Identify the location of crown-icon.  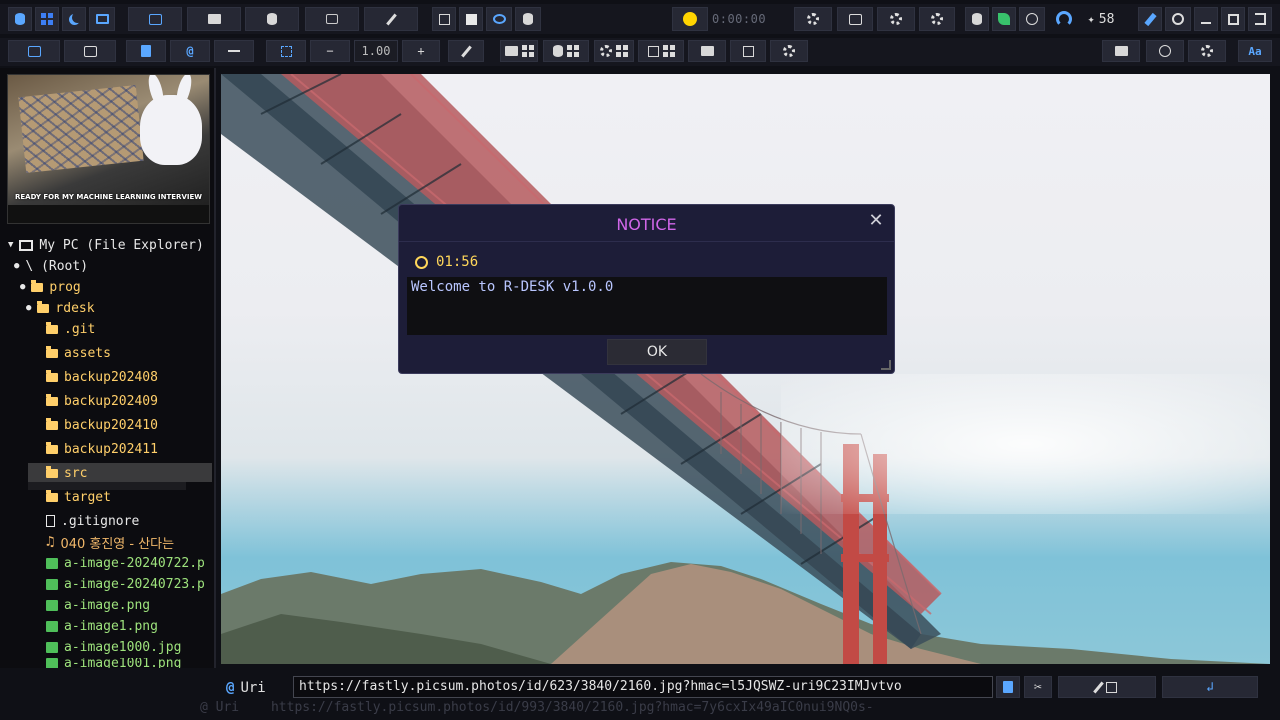
(20, 19).